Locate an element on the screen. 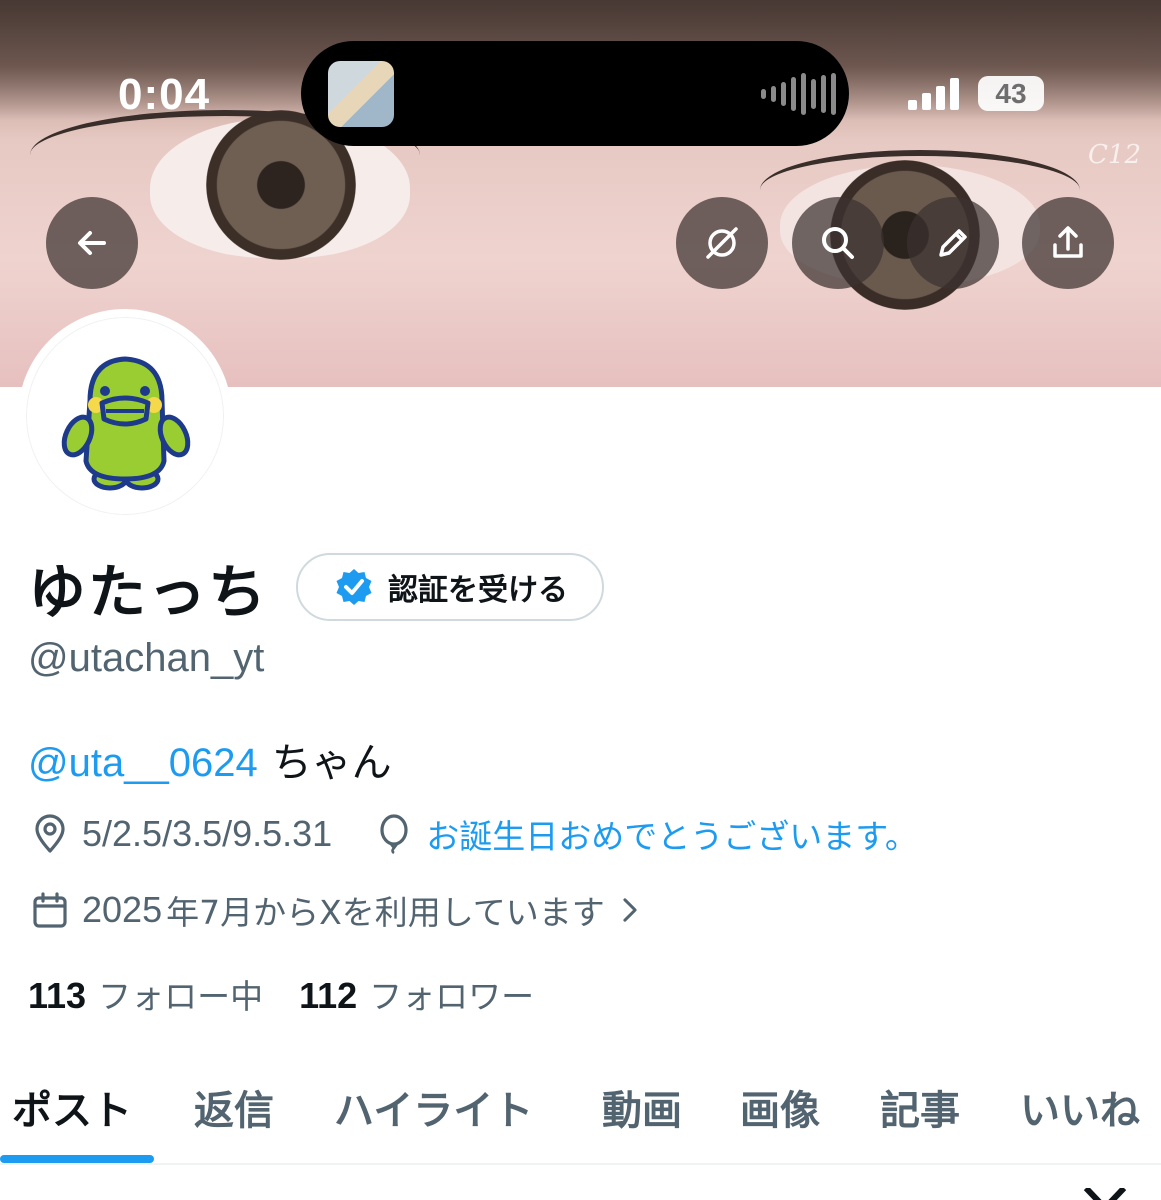 This screenshot has width=1161, height=1200. verified-badge-icon is located at coordinates (354, 587).